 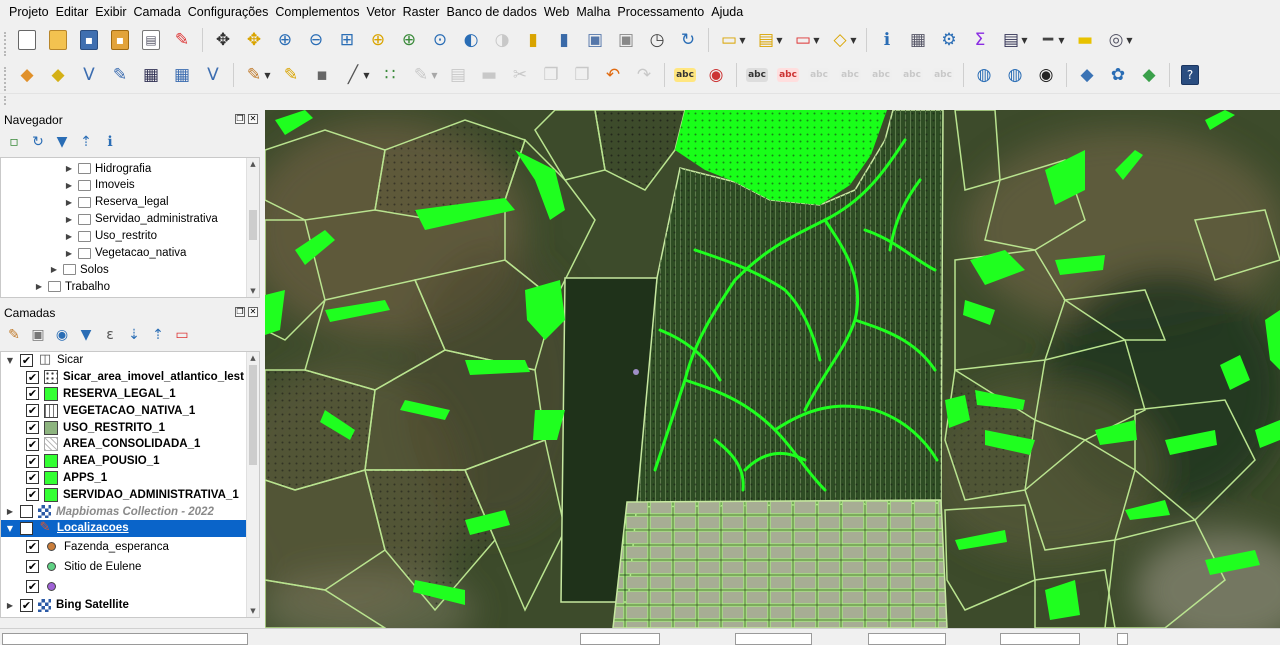 I want to click on new-shapefile-button: V, so click(x=89, y=75).